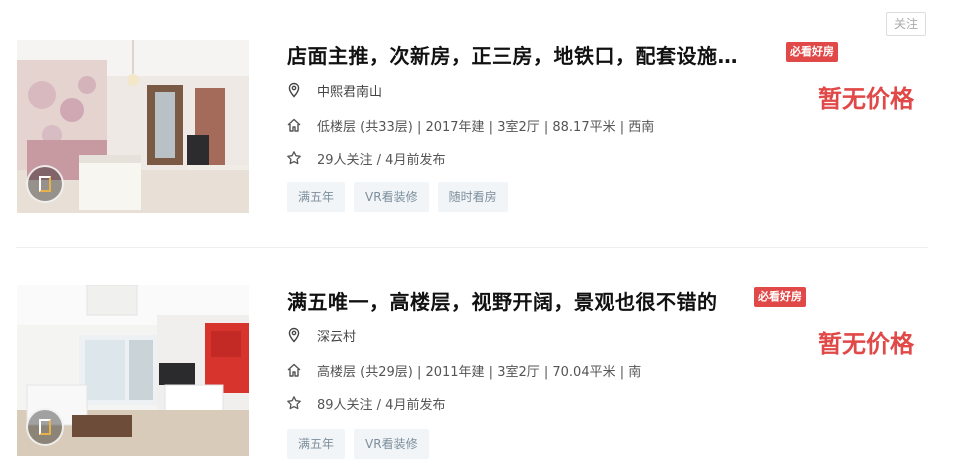 The width and height of the screenshot is (968, 468). Describe the element at coordinates (391, 444) in the screenshot. I see `tag: VR看装修` at that location.